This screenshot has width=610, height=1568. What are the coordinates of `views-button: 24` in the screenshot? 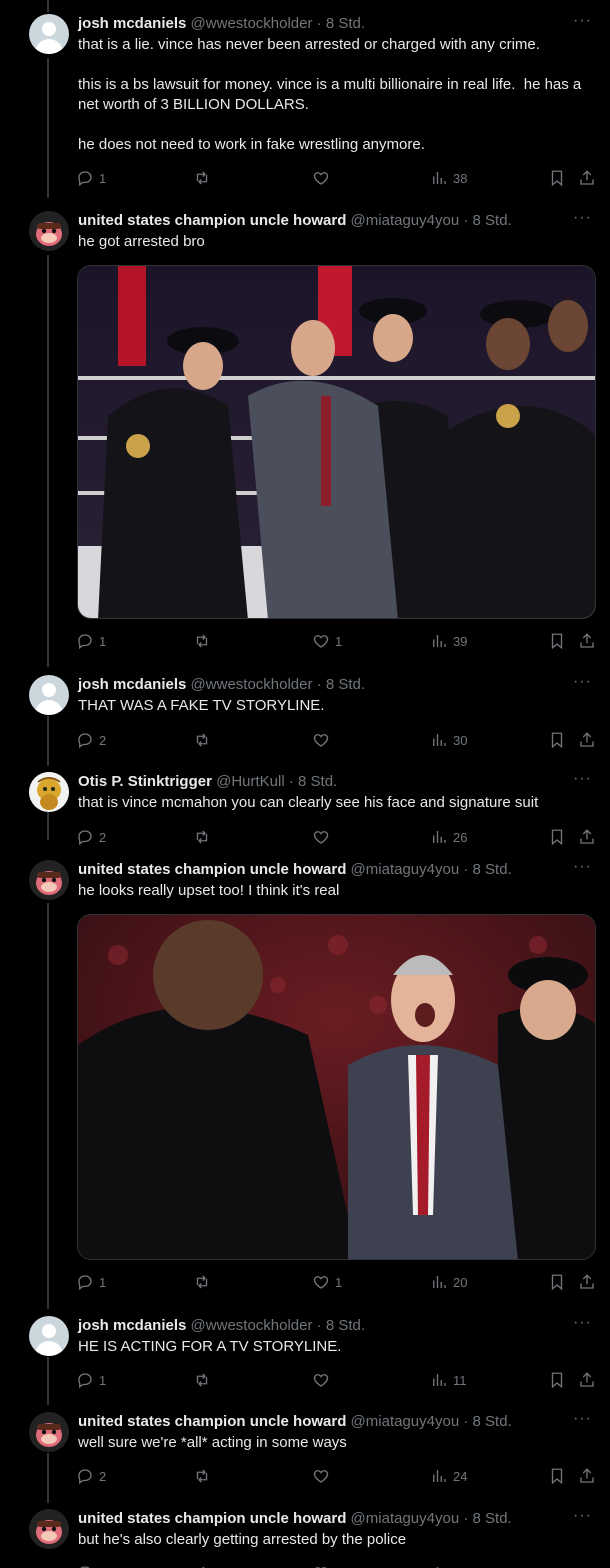 It's located at (448, 1476).